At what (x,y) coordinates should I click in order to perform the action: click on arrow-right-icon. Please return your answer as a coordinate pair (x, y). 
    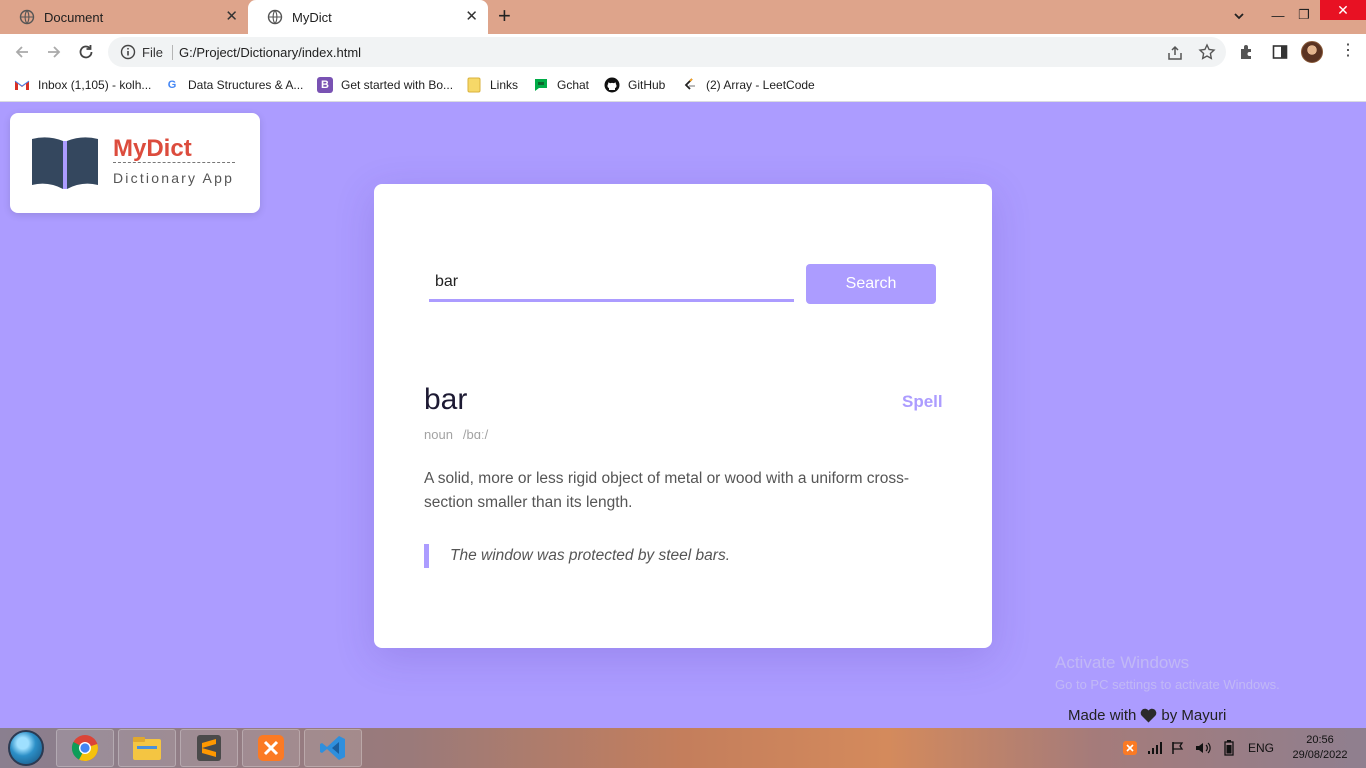
    Looking at the image, I should click on (54, 52).